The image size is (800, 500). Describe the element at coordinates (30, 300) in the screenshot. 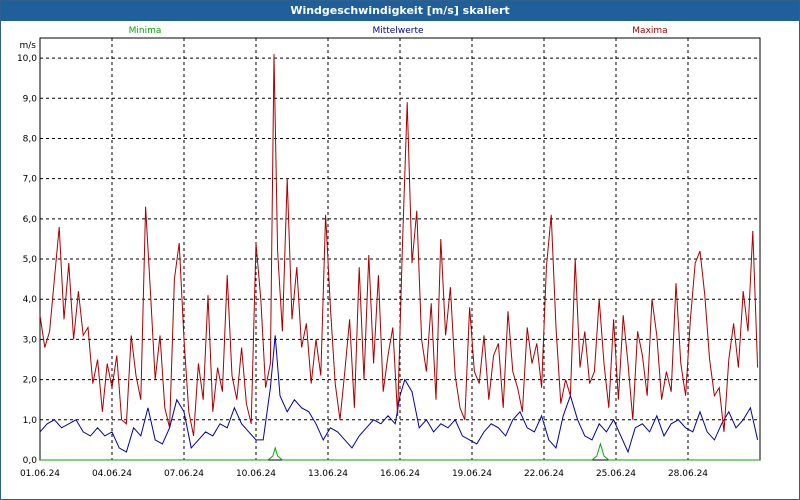

I see `y-tick-label: 4,0` at that location.